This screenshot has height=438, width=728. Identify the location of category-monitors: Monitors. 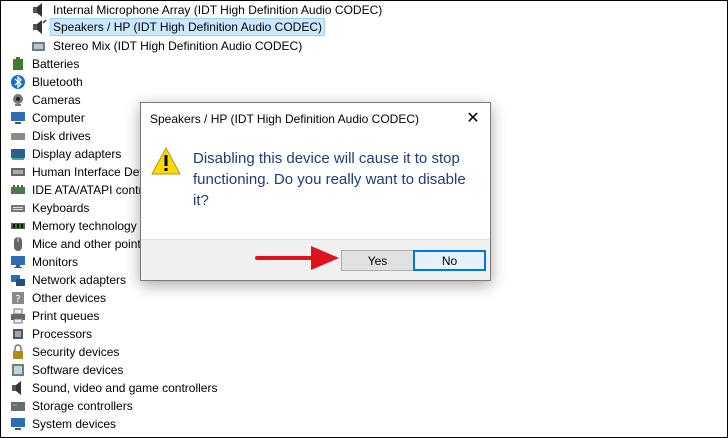
(45, 262).